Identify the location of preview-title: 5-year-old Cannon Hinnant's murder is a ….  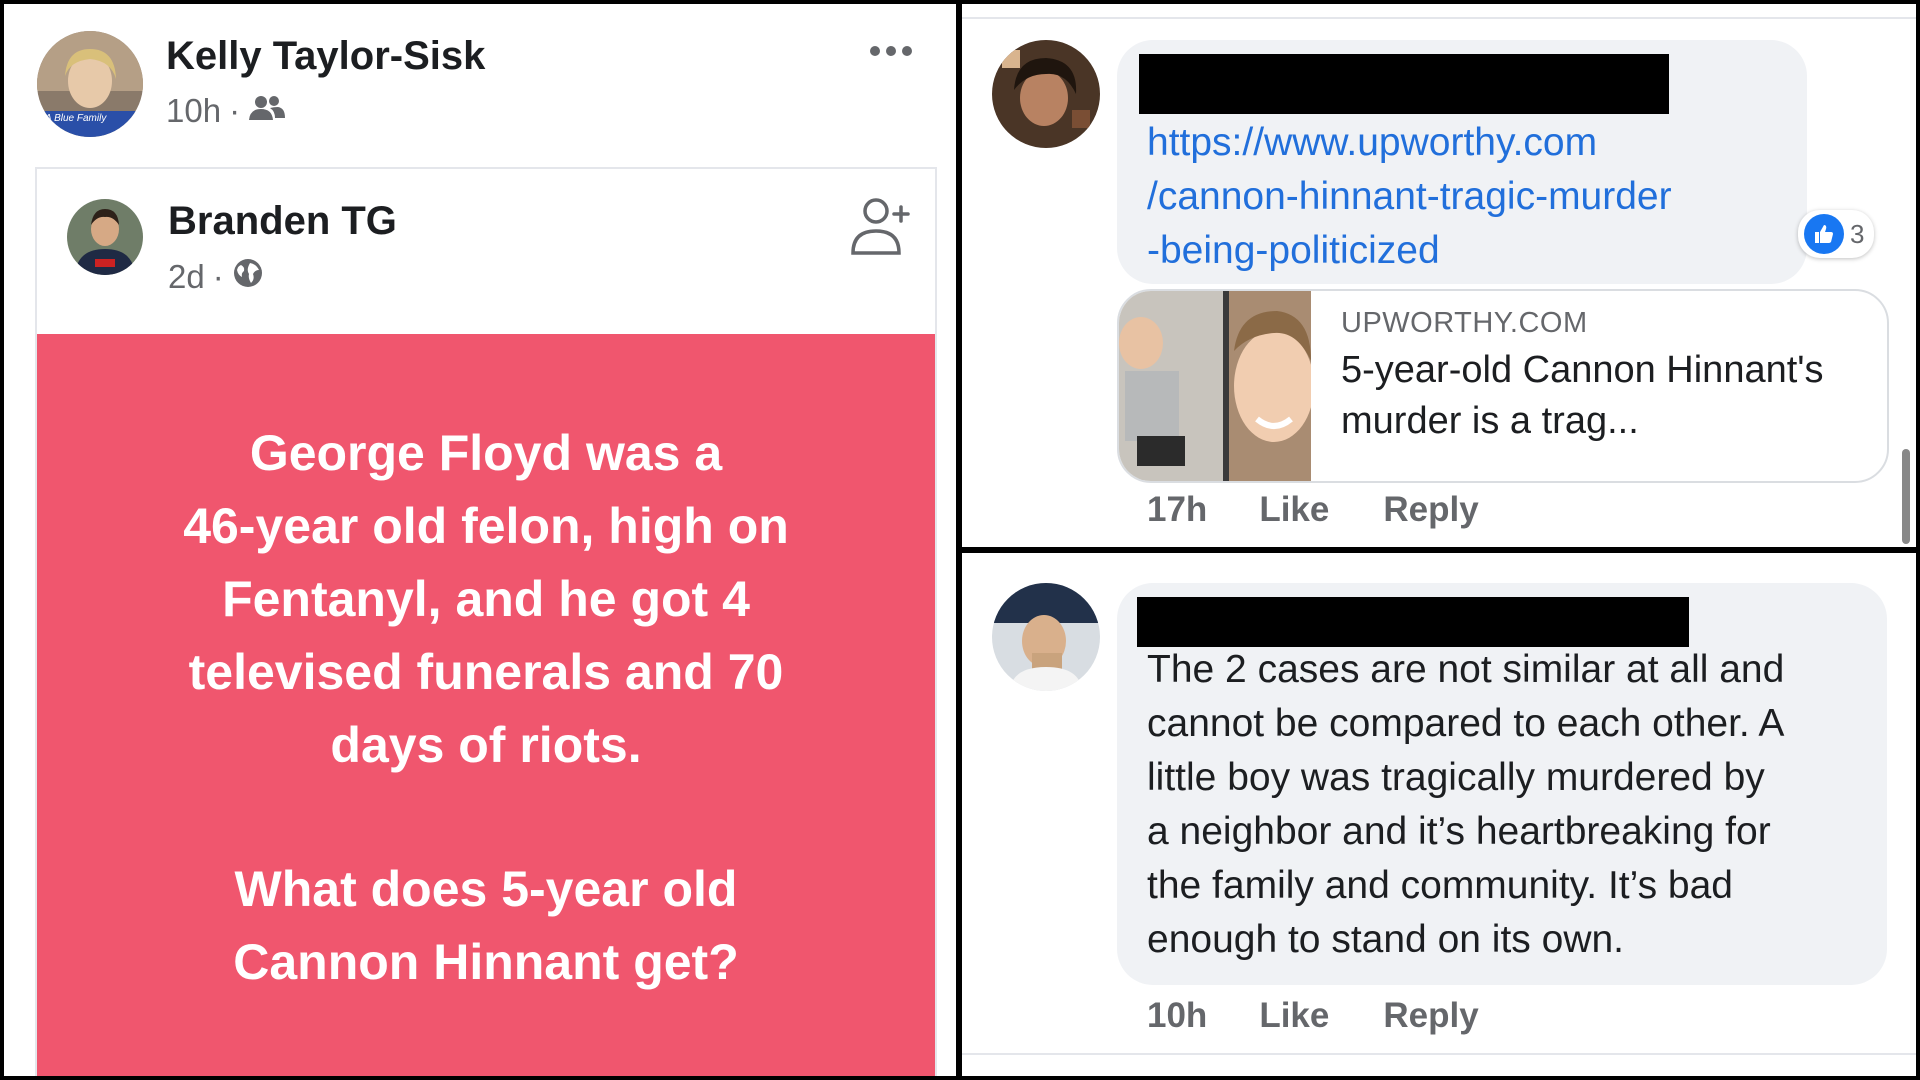
(1601, 396).